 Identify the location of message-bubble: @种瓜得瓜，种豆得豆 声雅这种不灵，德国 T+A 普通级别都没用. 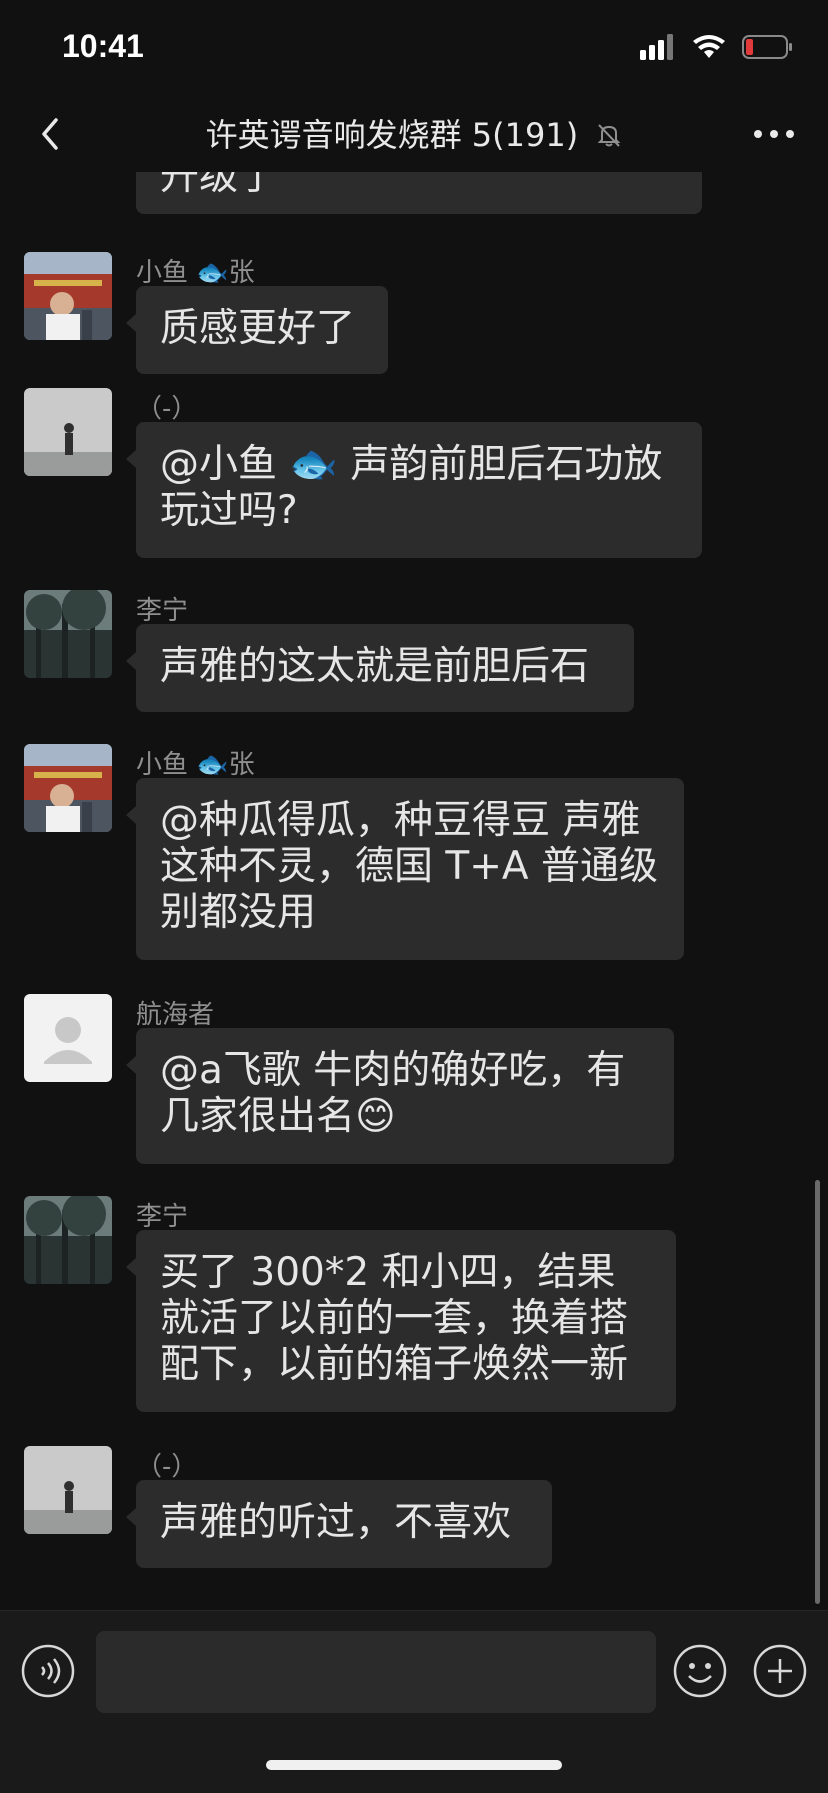
(405, 869).